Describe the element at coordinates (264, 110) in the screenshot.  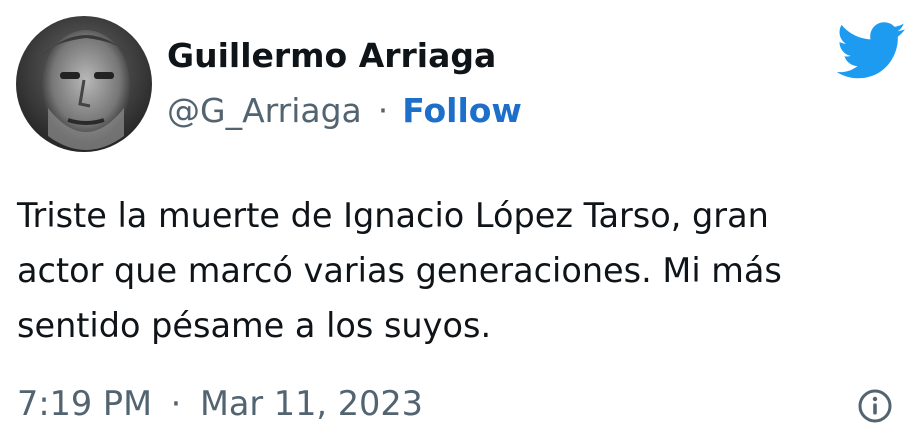
I see `author-handle: @G_Arriaga` at that location.